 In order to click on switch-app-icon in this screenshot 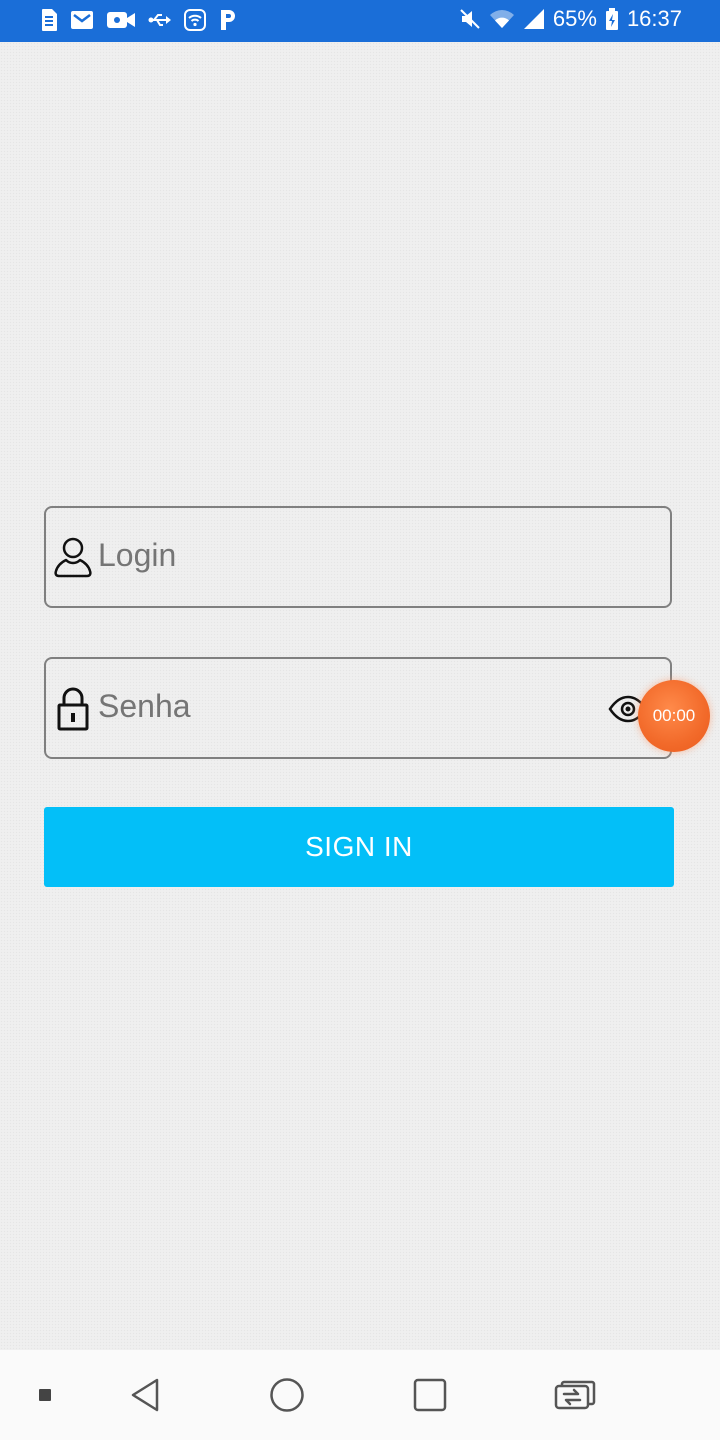, I will do `click(575, 1395)`.